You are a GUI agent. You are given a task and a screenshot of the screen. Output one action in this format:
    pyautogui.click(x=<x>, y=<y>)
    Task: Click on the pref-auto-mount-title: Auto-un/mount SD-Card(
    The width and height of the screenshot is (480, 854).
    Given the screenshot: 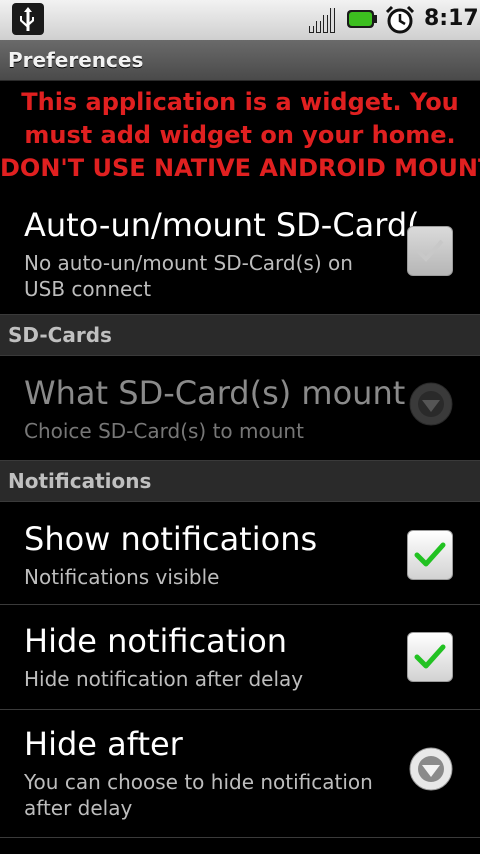 What is the action you would take?
    pyautogui.click(x=222, y=225)
    